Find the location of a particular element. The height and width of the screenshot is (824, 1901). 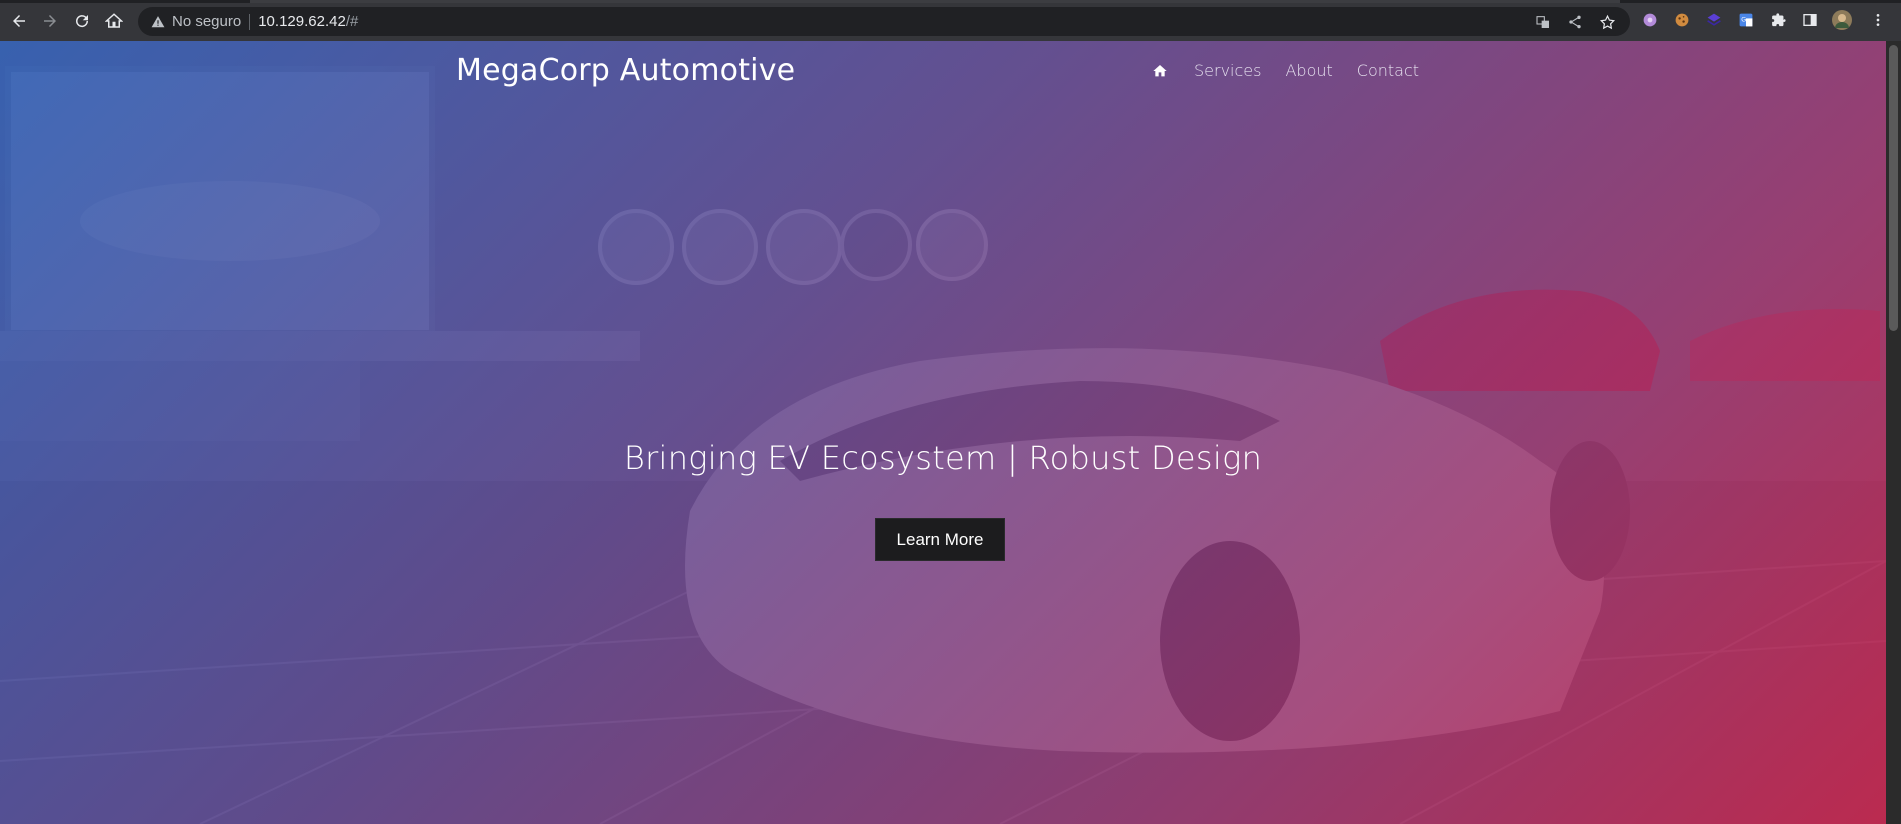

home-button is located at coordinates (114, 21).